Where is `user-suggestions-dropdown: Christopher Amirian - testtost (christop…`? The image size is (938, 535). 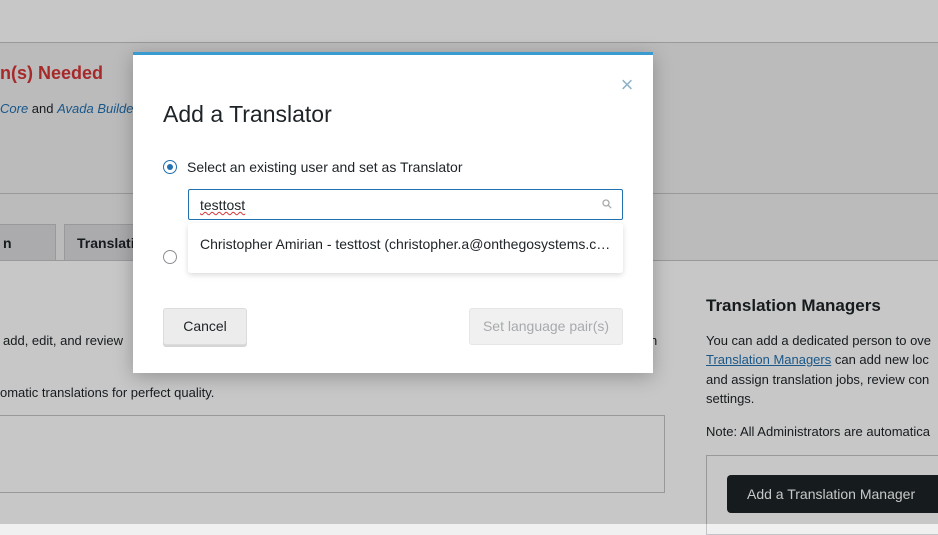
user-suggestions-dropdown: Christopher Amirian - testtost (christop… is located at coordinates (405, 248).